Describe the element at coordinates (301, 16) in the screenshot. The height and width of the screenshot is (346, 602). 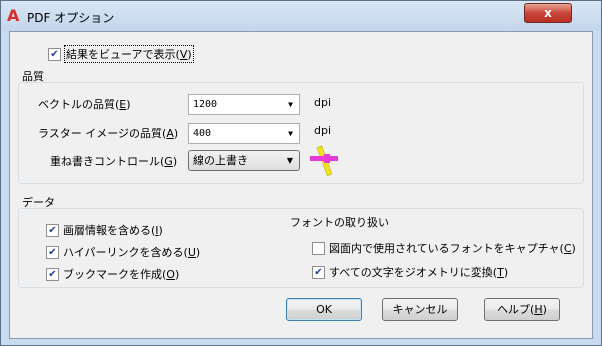
I see `title-bar: A PDF オプション x` at that location.